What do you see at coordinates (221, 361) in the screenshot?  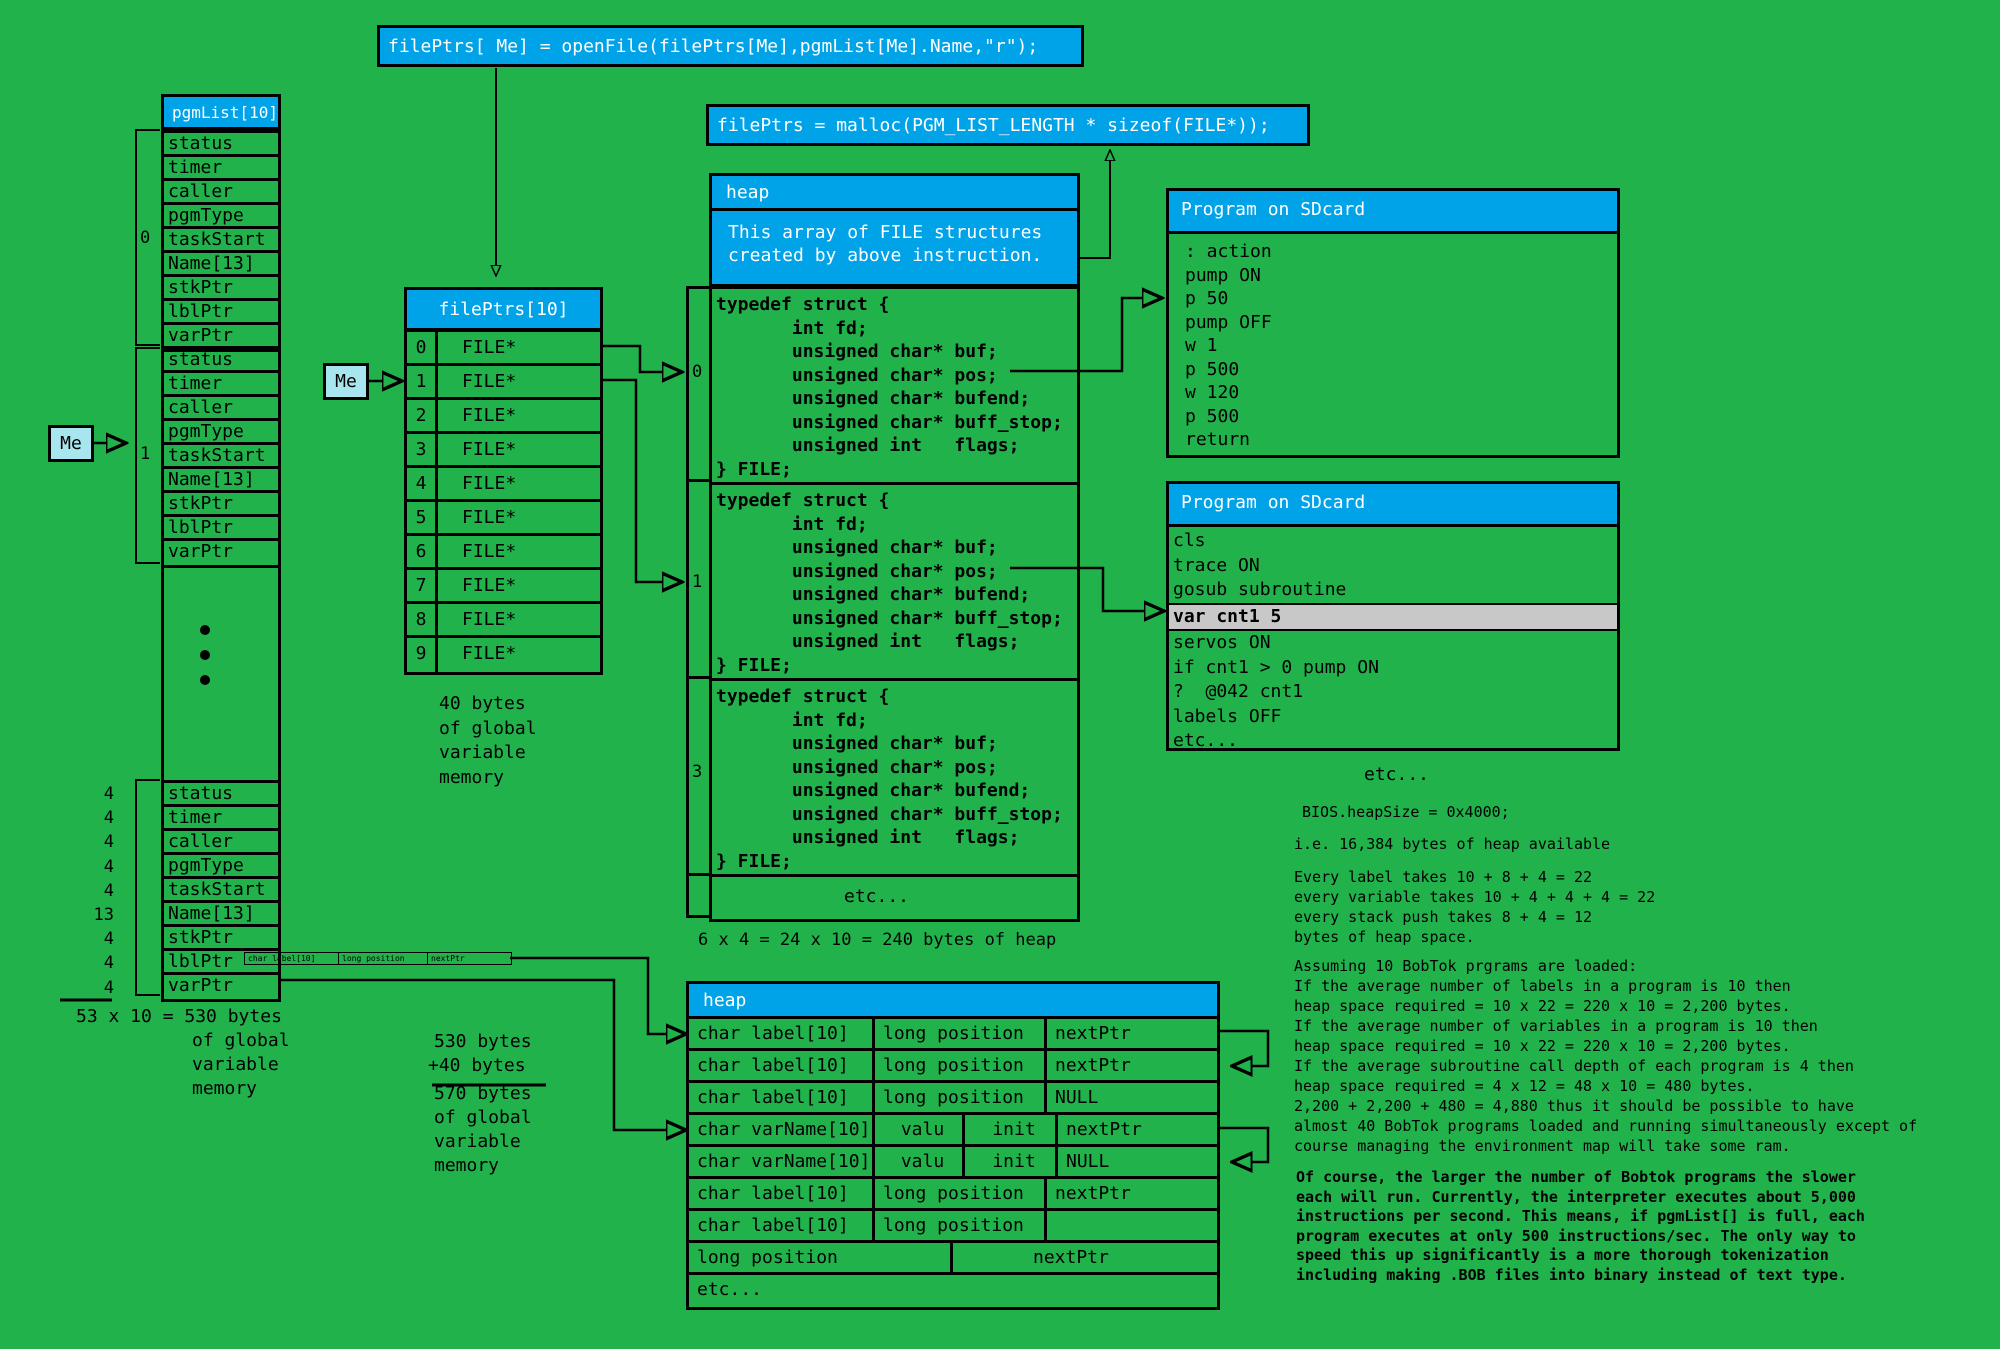 I see `pgmlist-field: status` at bounding box center [221, 361].